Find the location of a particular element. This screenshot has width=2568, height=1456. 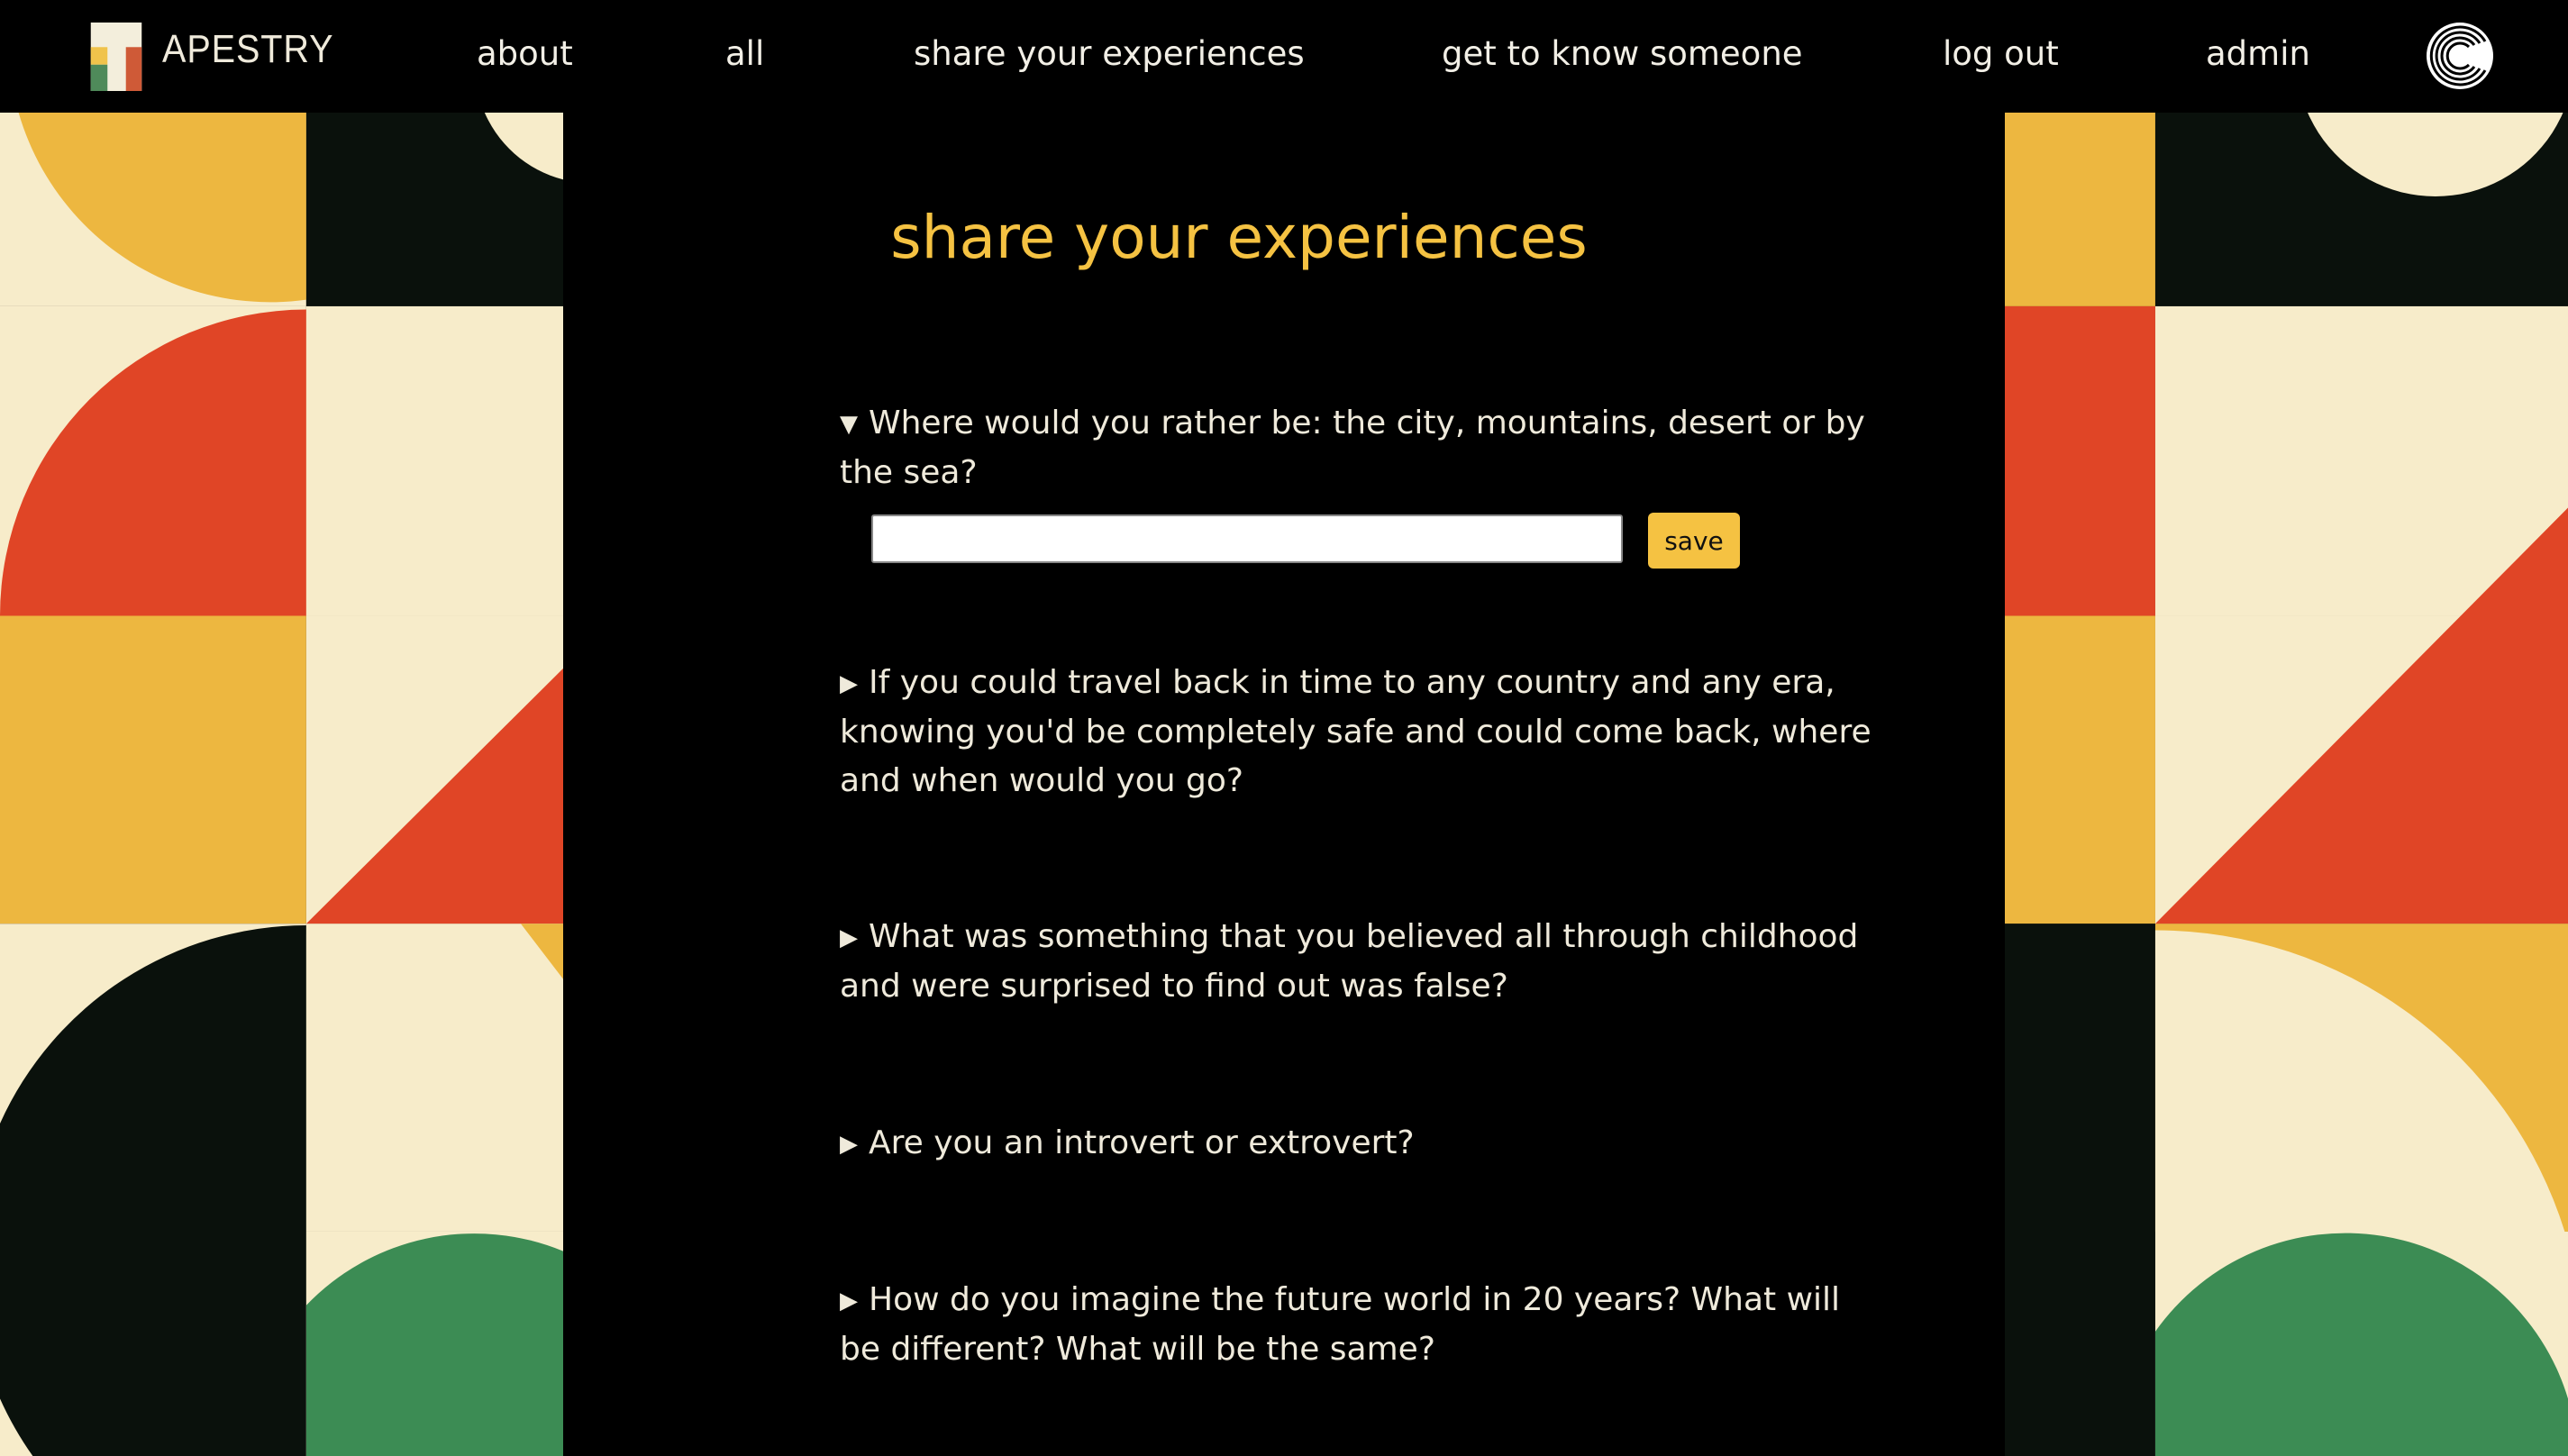

question-4: ▶ Are you an introvert or extrovert? is located at coordinates (1358, 1144).